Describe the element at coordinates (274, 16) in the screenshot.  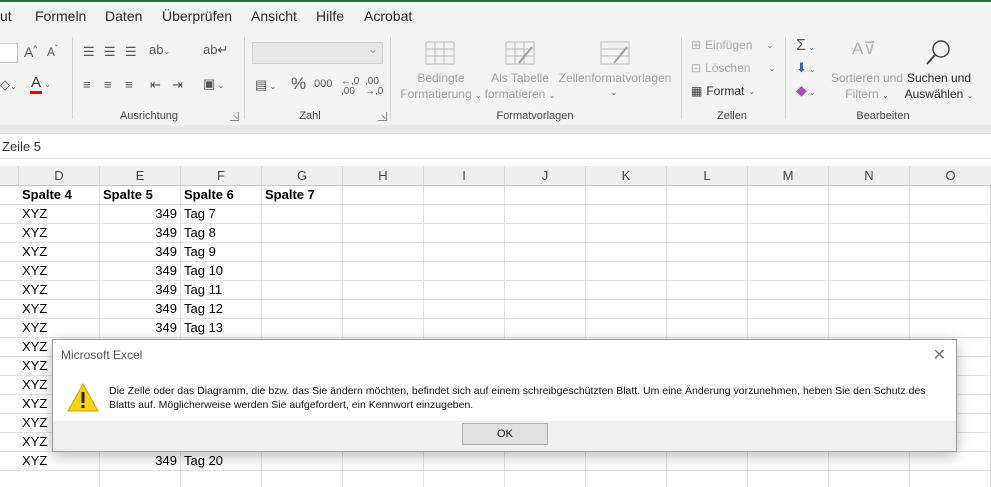
I see `tab-ansicht: Ansicht` at that location.